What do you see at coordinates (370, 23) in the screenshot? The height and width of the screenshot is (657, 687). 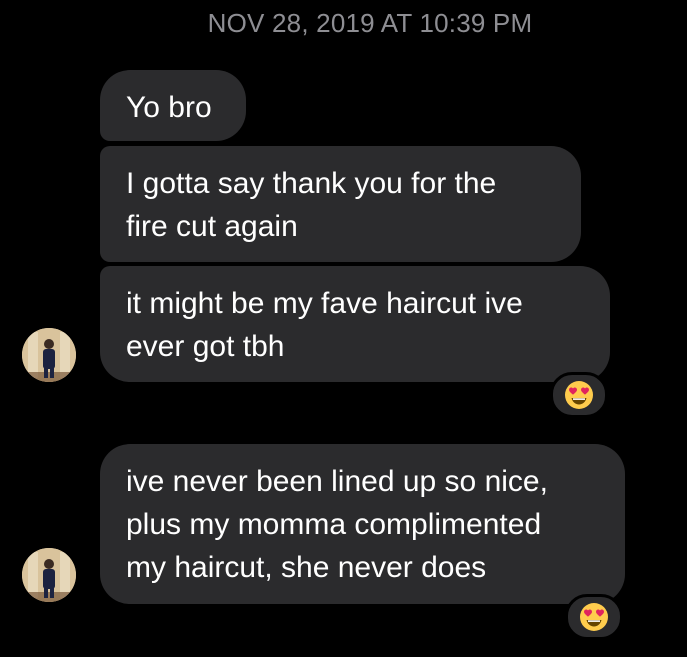 I see `conversation-timestamp: NOV 28, 2019 AT 10:39 PM` at bounding box center [370, 23].